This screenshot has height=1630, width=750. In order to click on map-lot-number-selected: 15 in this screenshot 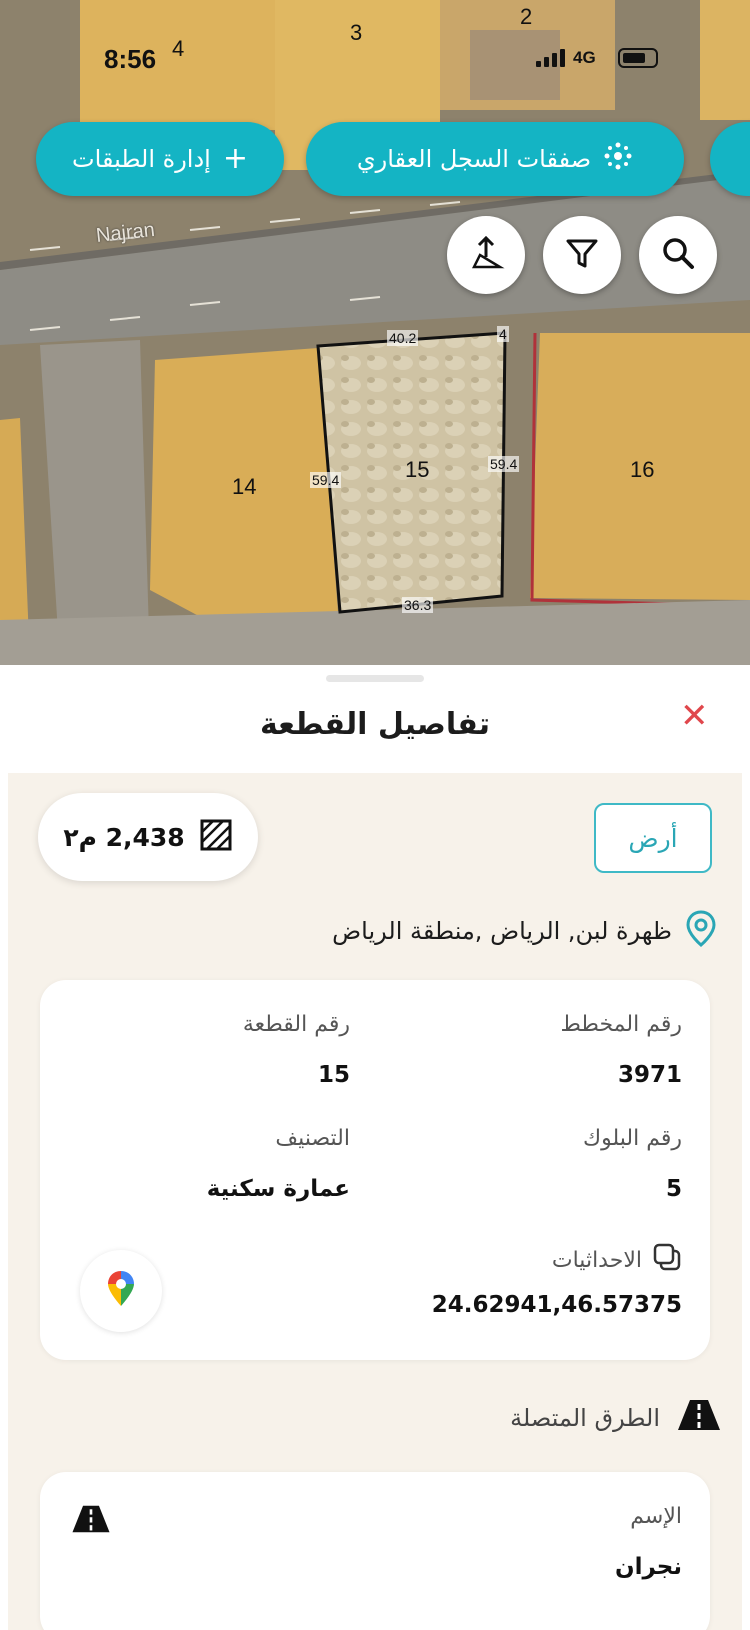, I will do `click(417, 470)`.